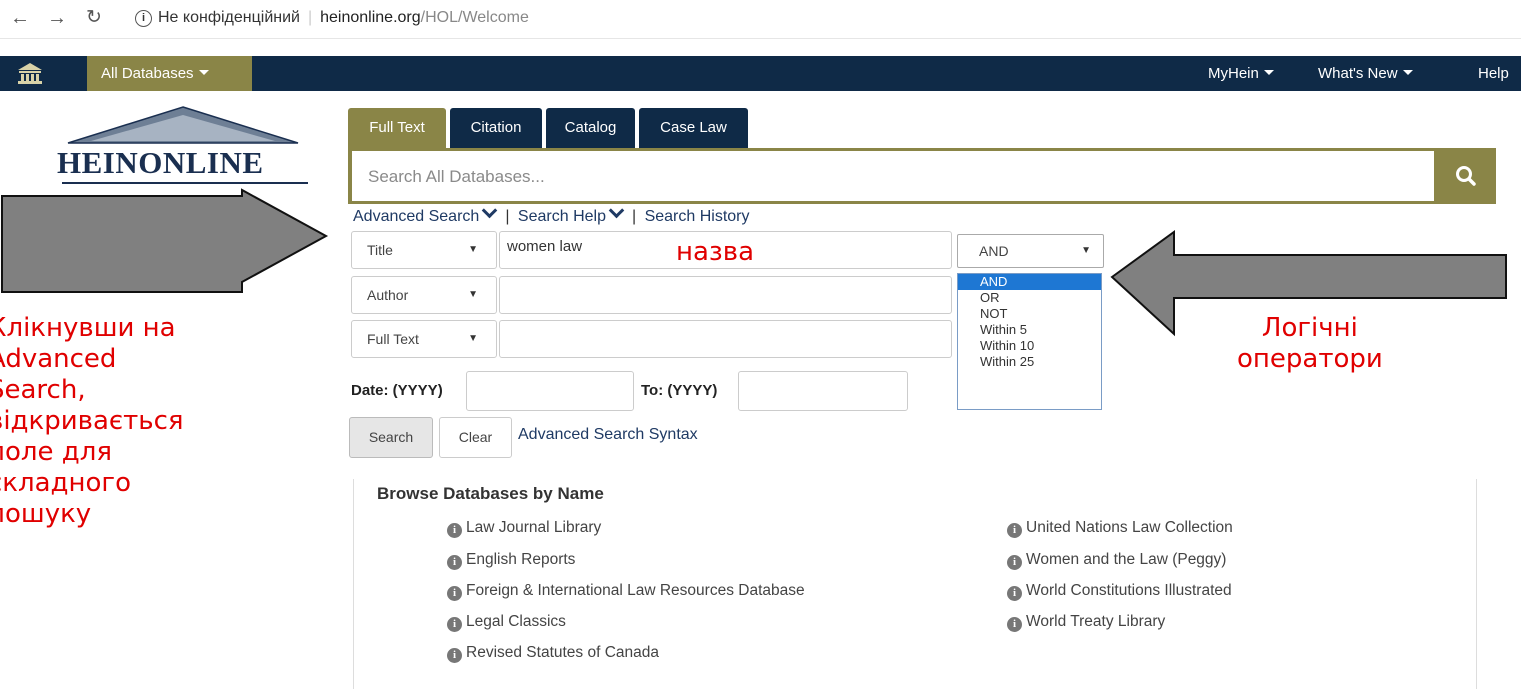 This screenshot has height=689, width=1521. What do you see at coordinates (693, 129) in the screenshot?
I see `tab-case-law: Case Law` at bounding box center [693, 129].